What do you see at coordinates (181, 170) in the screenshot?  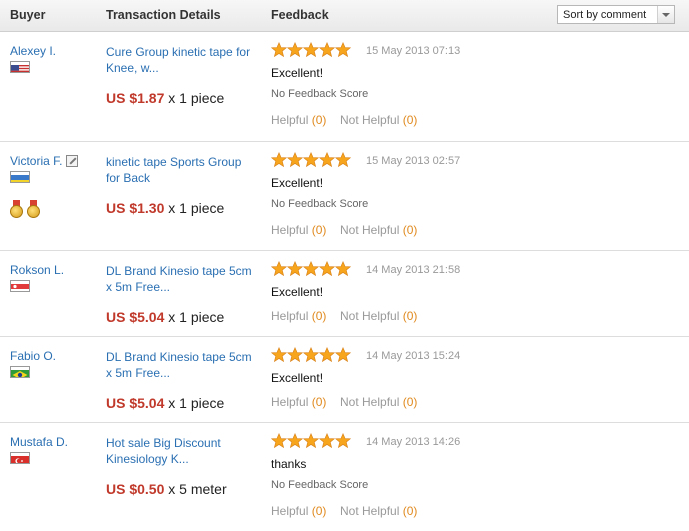 I see `product-link: kinetic tape Sports Group for Back` at bounding box center [181, 170].